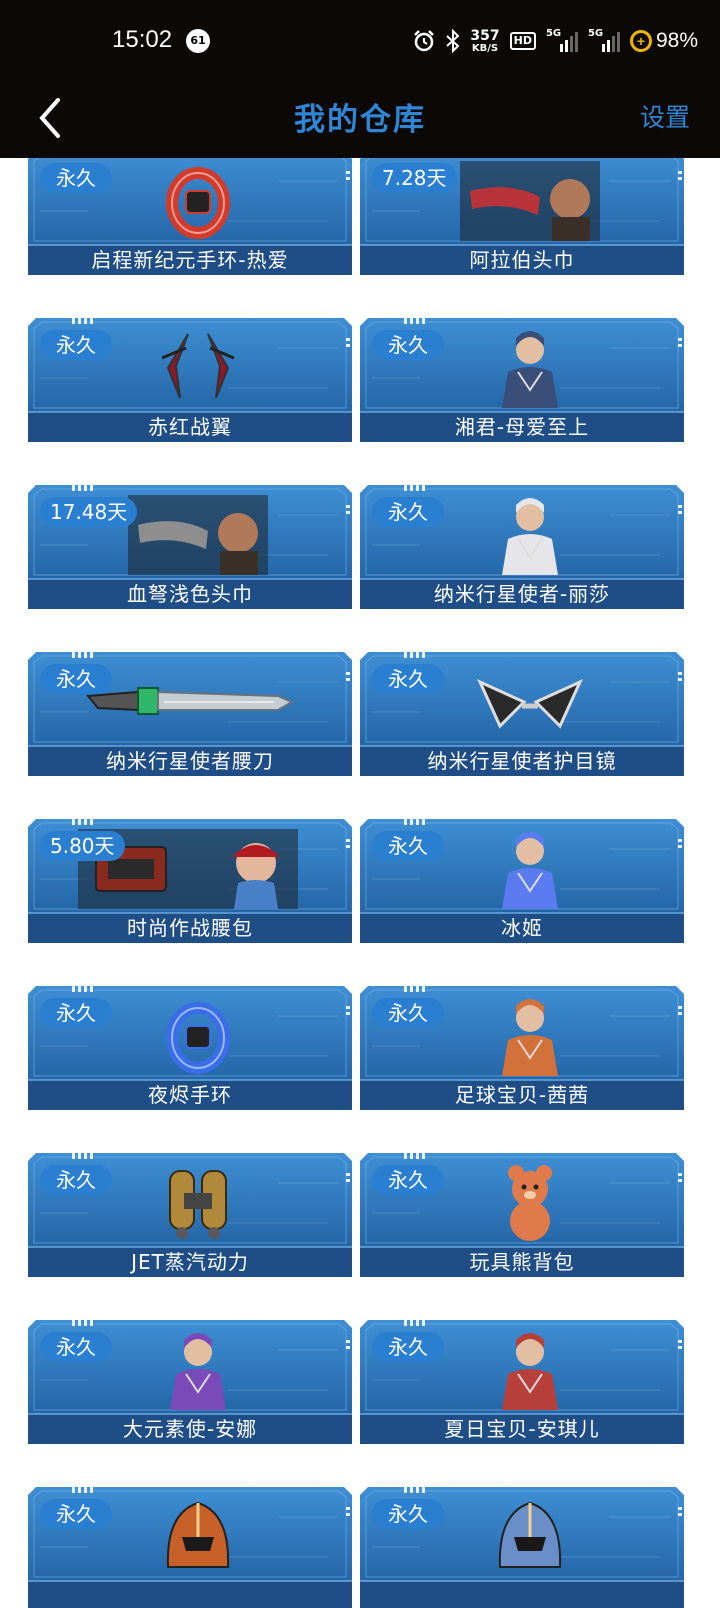  I want to click on item-name: 启程新纪元手环-热爱, so click(190, 260).